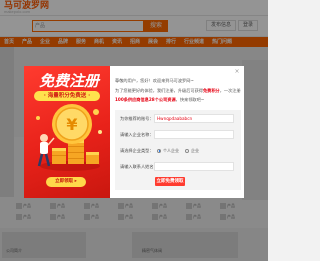  What do you see at coordinates (230, 90) in the screenshot?
I see `intro-suffix: ，一次注册` at bounding box center [230, 90].